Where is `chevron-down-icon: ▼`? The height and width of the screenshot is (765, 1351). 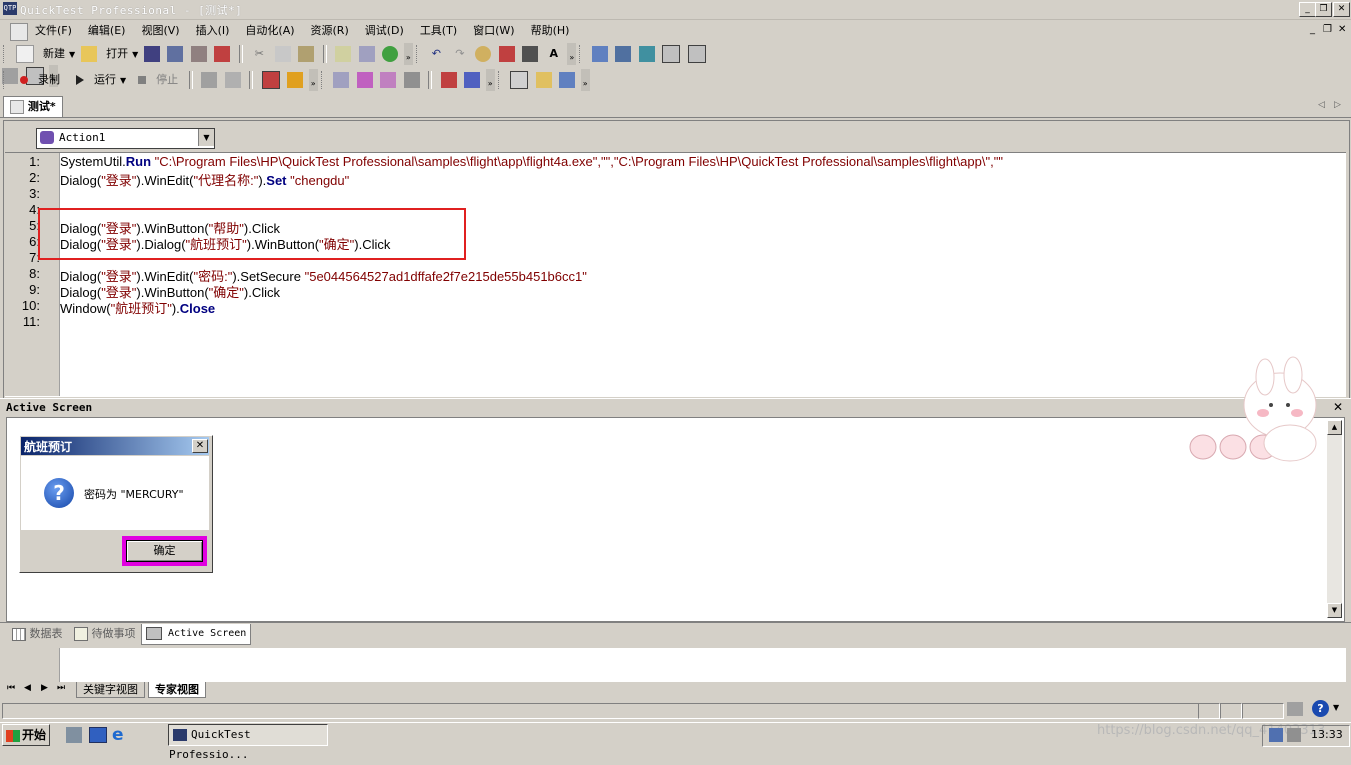 chevron-down-icon: ▼ is located at coordinates (206, 137).